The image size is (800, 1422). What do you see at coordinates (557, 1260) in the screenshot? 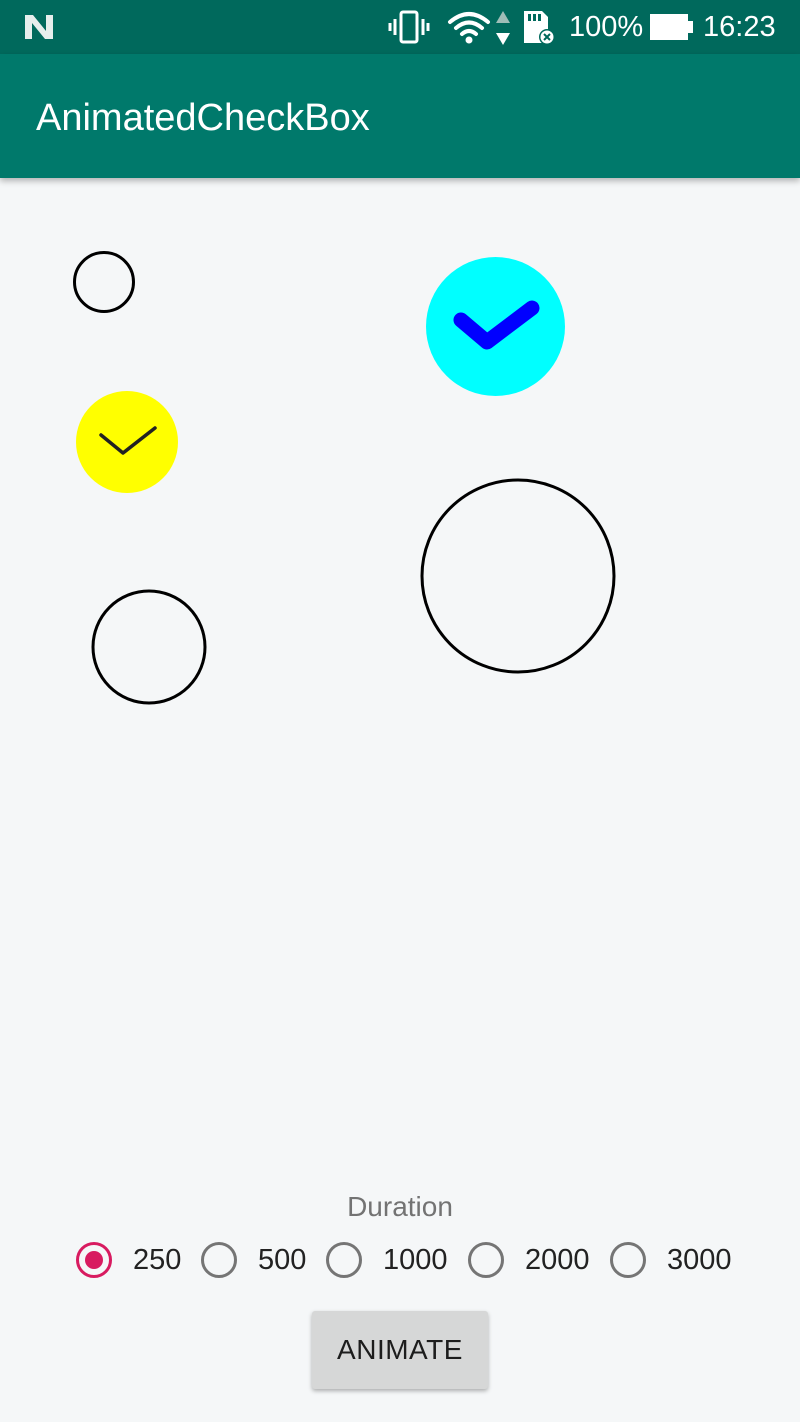
I see `radio-label: 2000` at bounding box center [557, 1260].